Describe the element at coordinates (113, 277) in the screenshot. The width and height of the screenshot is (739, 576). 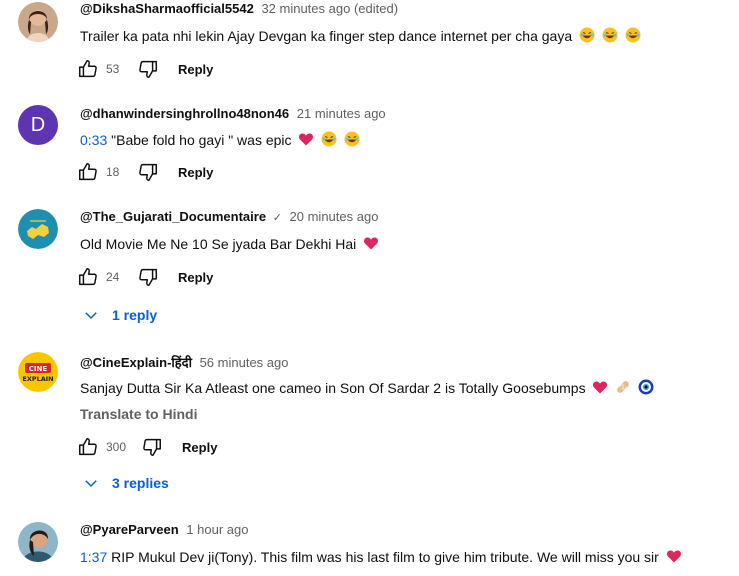
I see `like-count: 24` at that location.